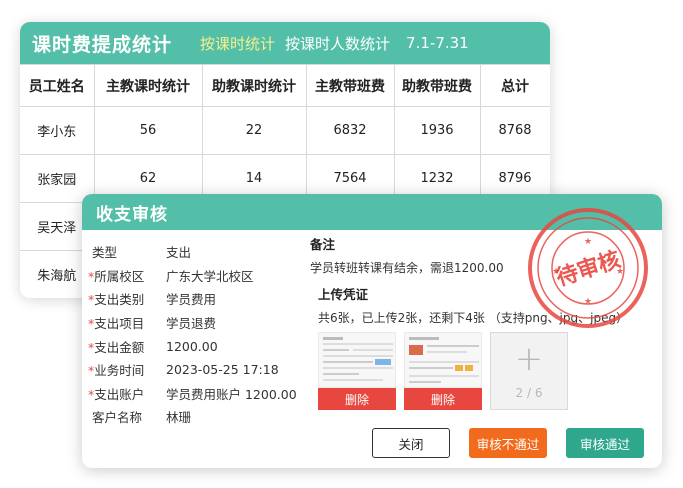  What do you see at coordinates (437, 43) in the screenshot?
I see `date-range: 7.1-7.31` at bounding box center [437, 43].